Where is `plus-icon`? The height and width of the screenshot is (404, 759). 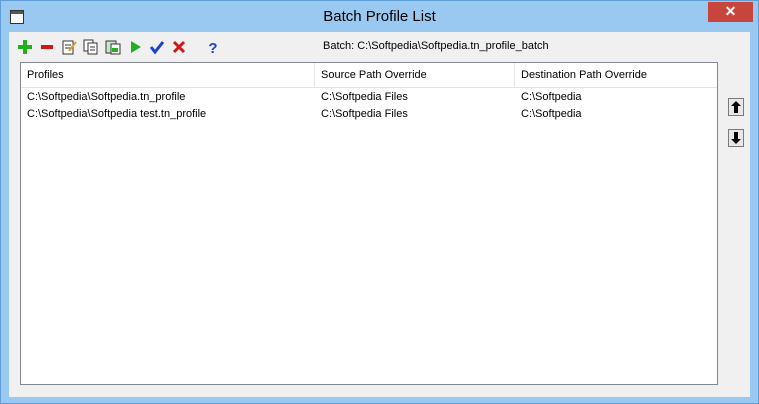
plus-icon is located at coordinates (25, 47).